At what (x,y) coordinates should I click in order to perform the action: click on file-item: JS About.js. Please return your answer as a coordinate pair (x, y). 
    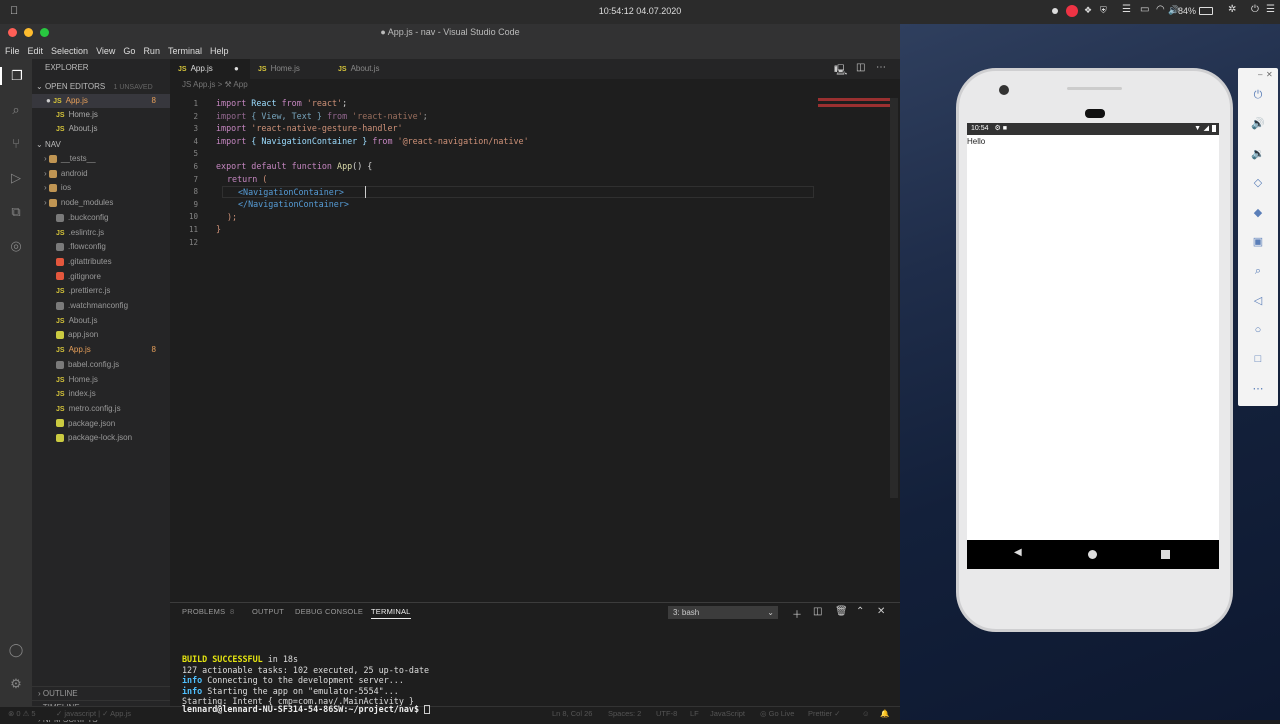
    Looking at the image, I should click on (101, 321).